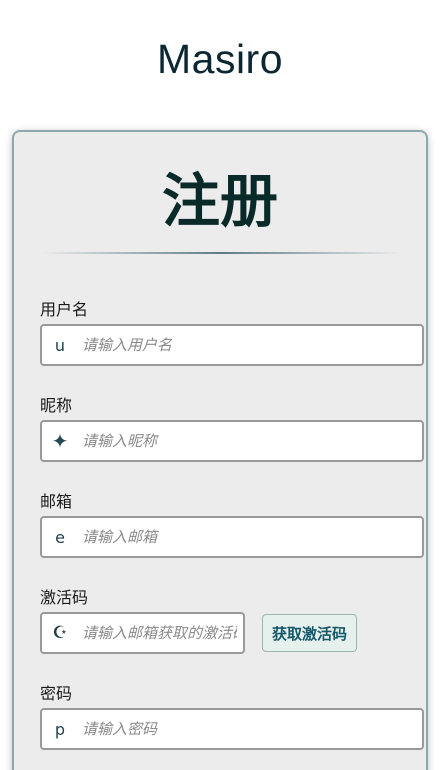 This screenshot has width=440, height=770. I want to click on activation-code-label: 激活码, so click(64, 597).